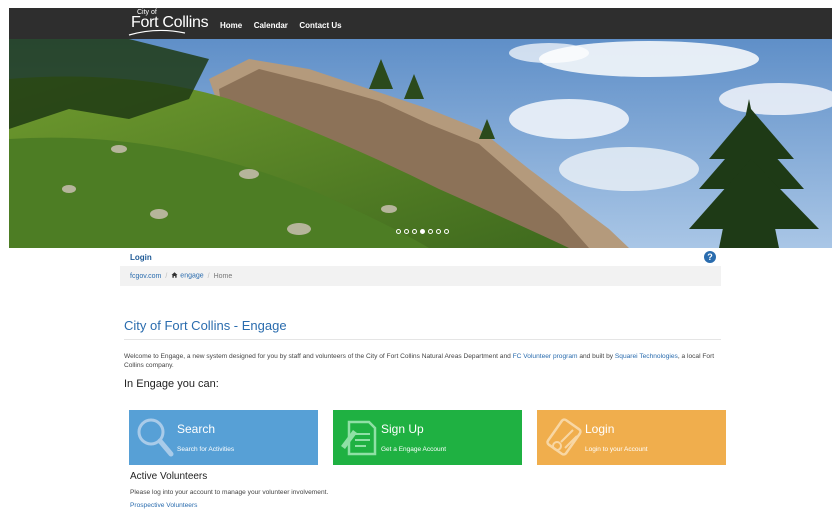  What do you see at coordinates (205, 325) in the screenshot?
I see `page-title: City of Fort Collins - Engage` at bounding box center [205, 325].